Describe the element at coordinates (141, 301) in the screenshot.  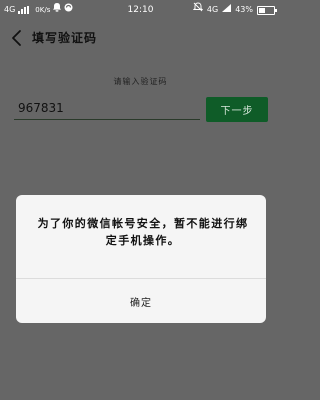
I see `confirm-button: 确定` at that location.